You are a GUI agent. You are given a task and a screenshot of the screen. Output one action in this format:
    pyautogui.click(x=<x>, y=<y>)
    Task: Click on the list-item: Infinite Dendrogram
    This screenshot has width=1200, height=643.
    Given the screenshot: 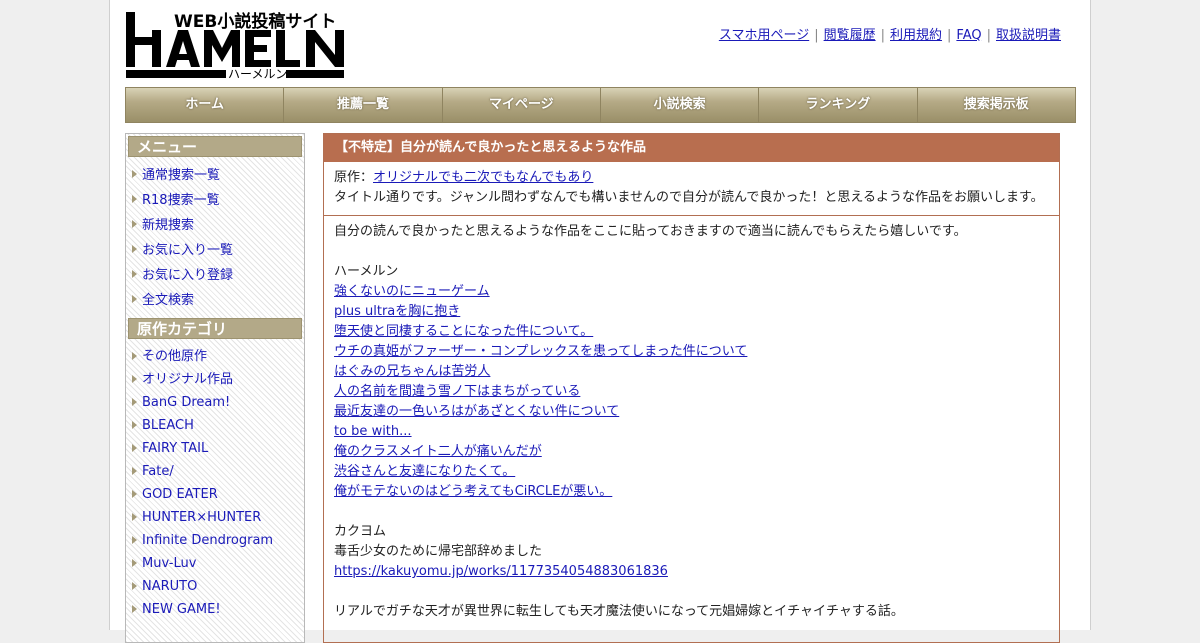 What is the action you would take?
    pyautogui.click(x=215, y=540)
    